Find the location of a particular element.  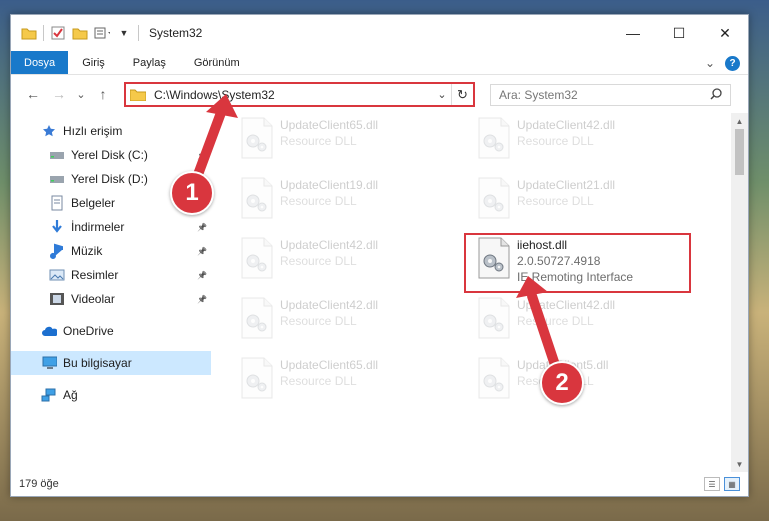

sidebar-item-9: Bu bilgisayar is located at coordinates (111, 363).